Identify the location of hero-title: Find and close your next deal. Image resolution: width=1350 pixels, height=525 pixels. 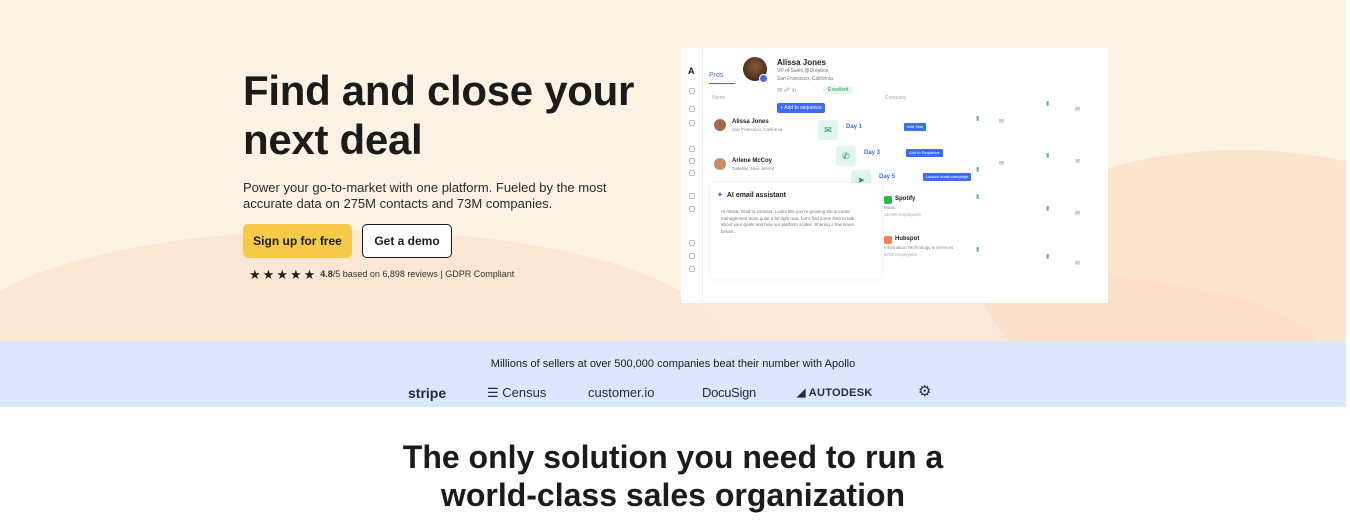
(439, 115).